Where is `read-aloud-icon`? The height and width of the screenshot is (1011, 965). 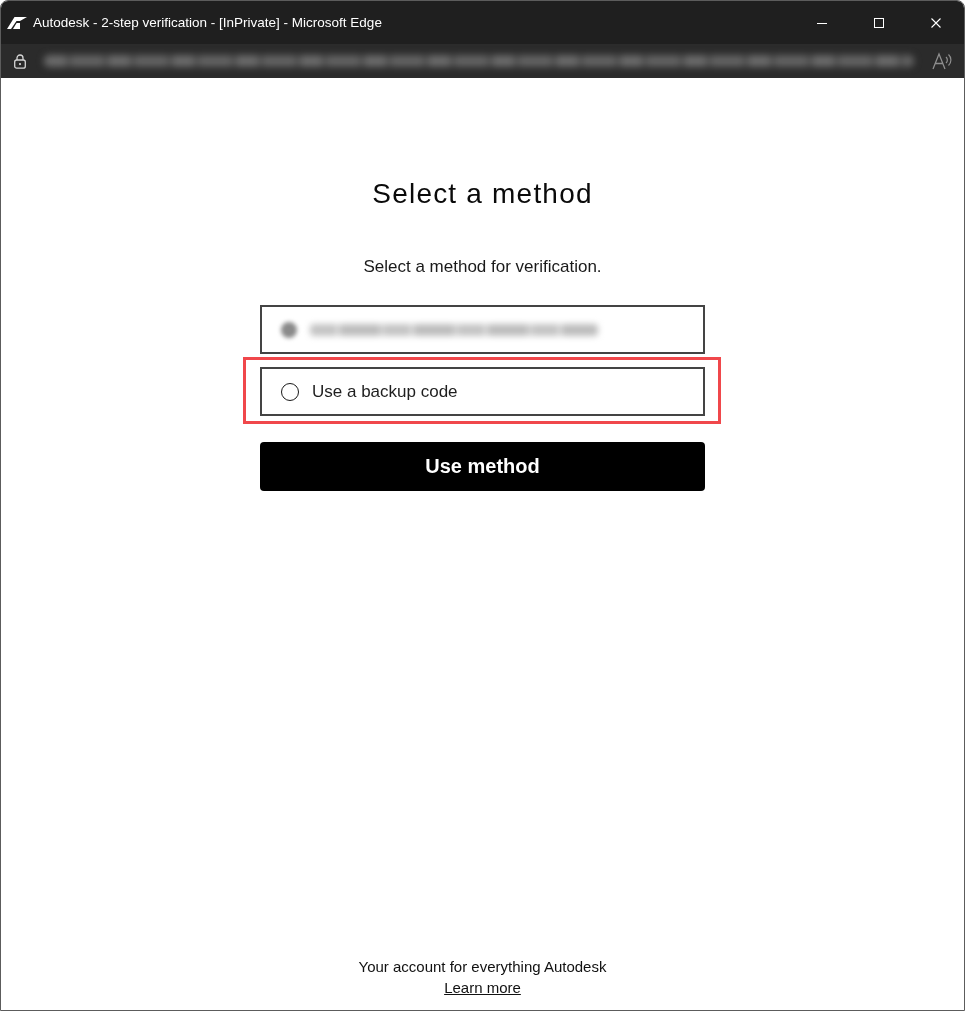
read-aloud-icon is located at coordinates (942, 61).